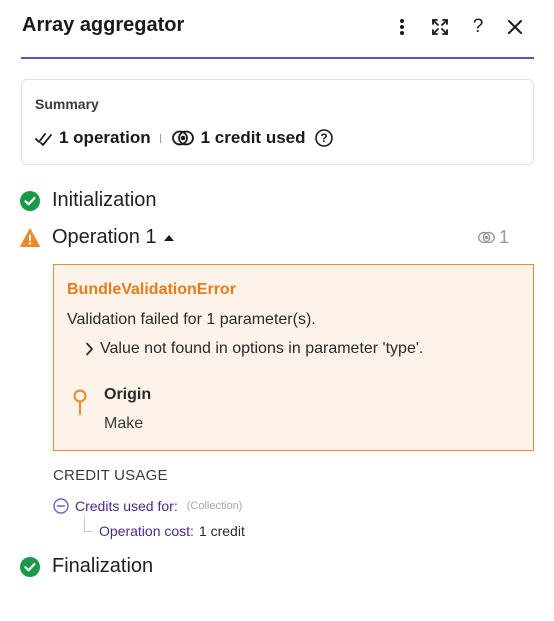  I want to click on credits-used-for-row: Credits used for: (Collection), so click(147, 506).